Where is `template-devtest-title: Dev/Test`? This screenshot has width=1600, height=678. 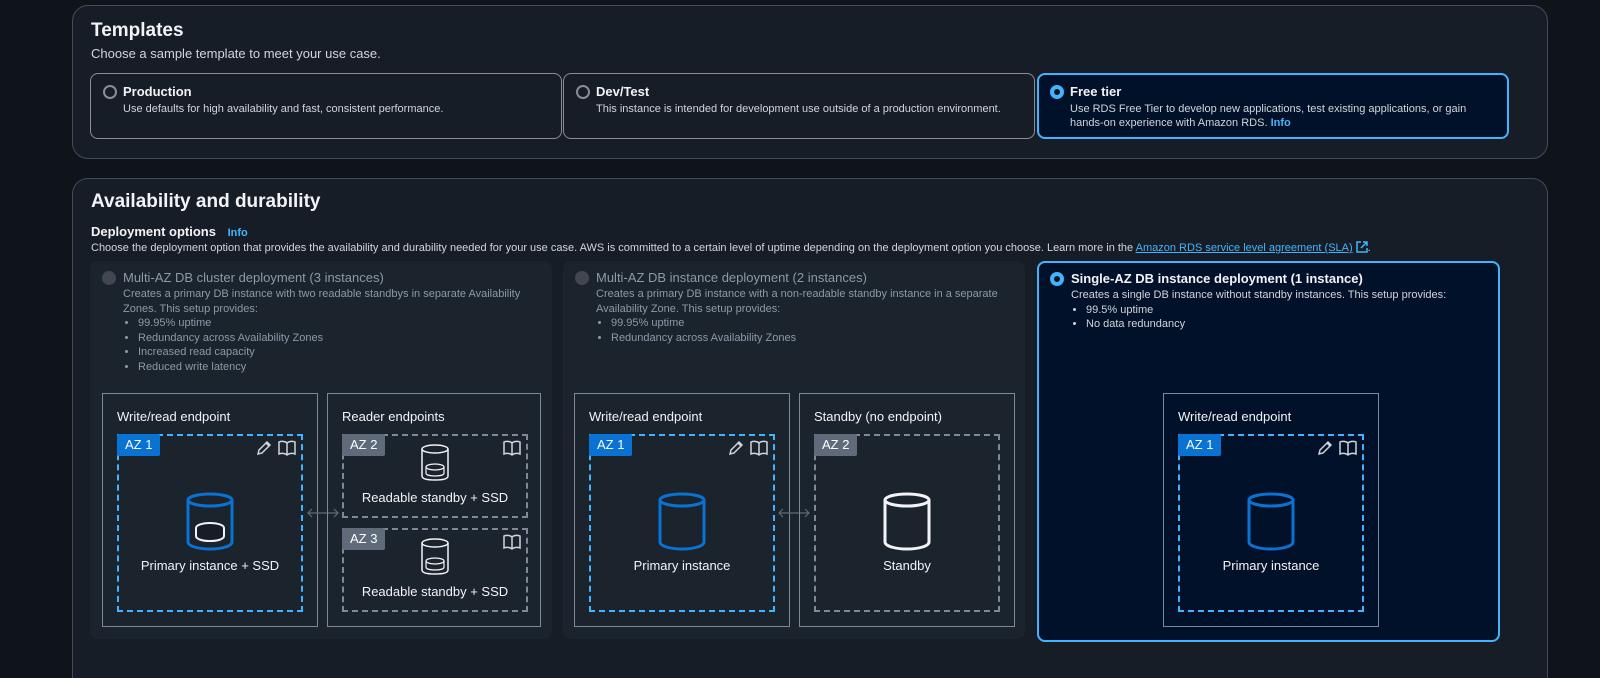
template-devtest-title: Dev/Test is located at coordinates (623, 91).